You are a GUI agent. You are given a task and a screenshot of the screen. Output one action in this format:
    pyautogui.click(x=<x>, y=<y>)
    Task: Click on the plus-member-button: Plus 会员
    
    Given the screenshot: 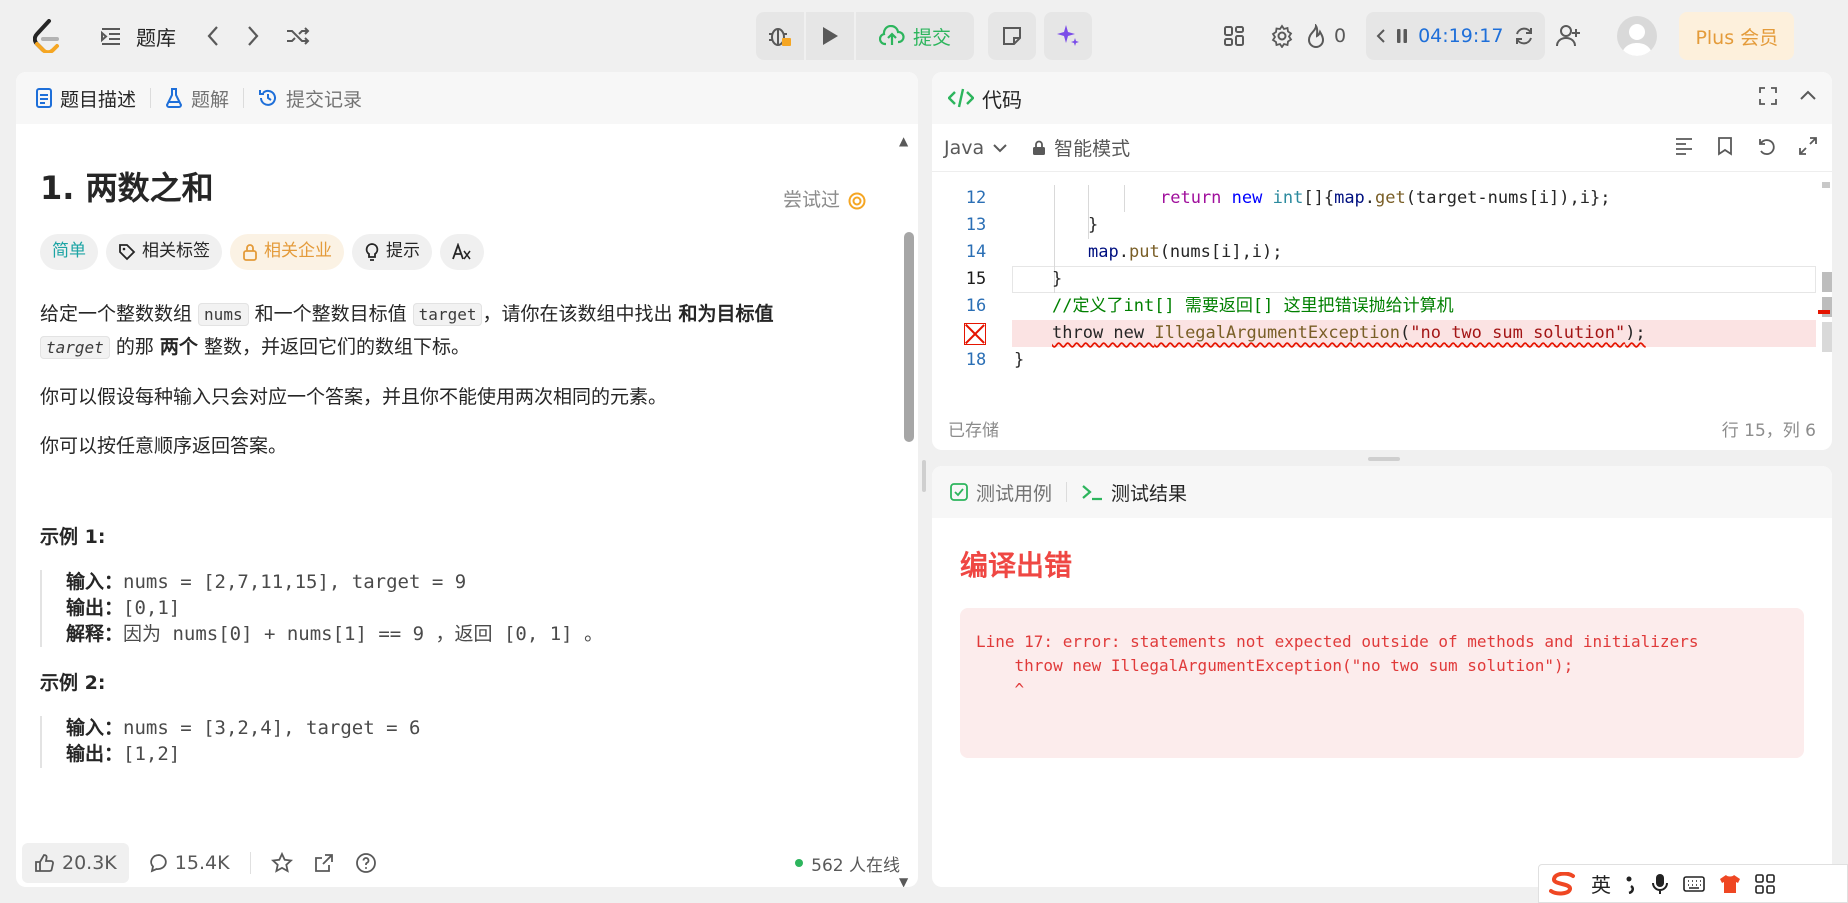 What is the action you would take?
    pyautogui.click(x=1737, y=36)
    